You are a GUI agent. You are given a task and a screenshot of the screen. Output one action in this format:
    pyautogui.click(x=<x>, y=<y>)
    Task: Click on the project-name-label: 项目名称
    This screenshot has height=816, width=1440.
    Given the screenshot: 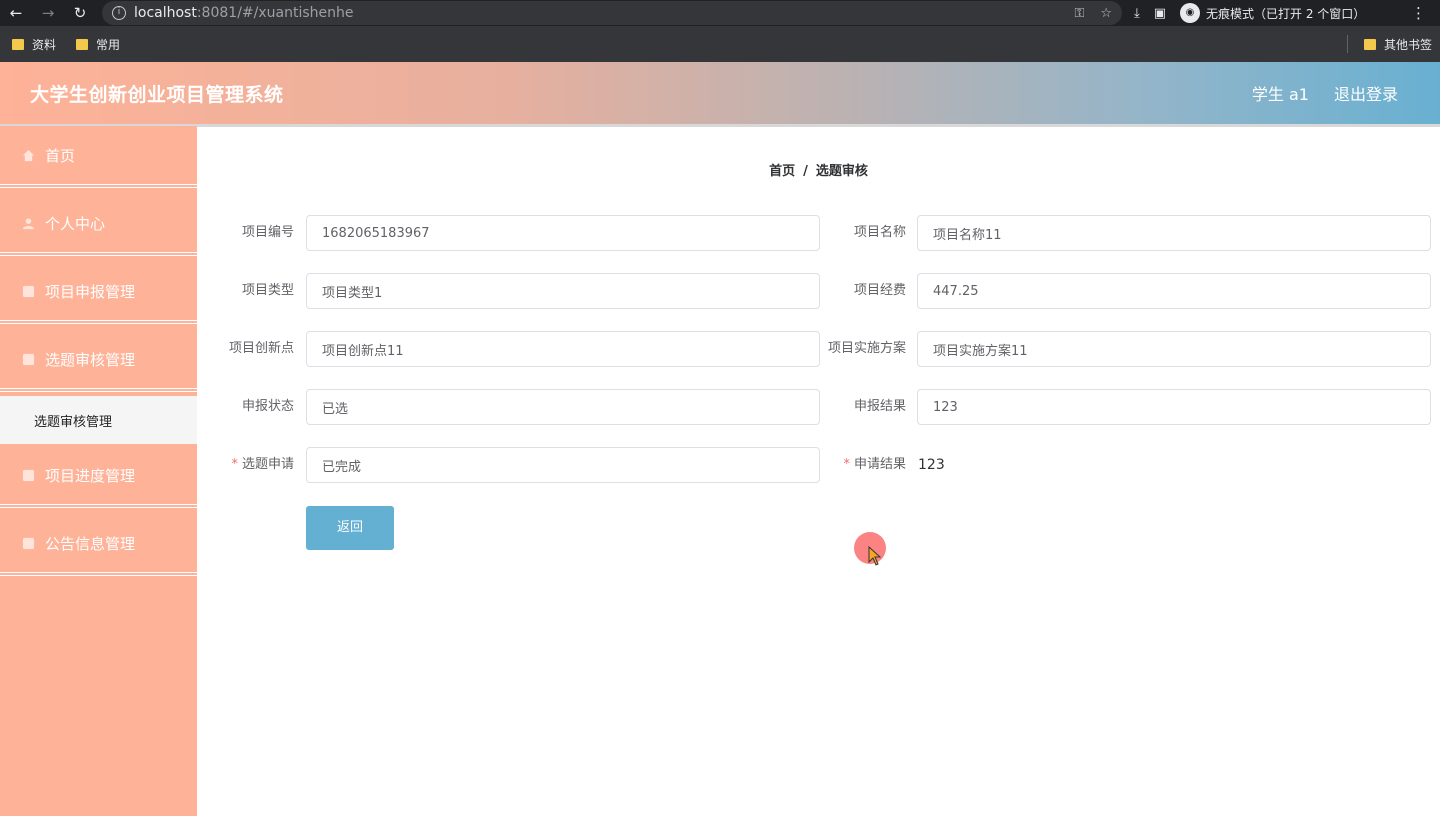 What is the action you would take?
    pyautogui.click(x=879, y=232)
    